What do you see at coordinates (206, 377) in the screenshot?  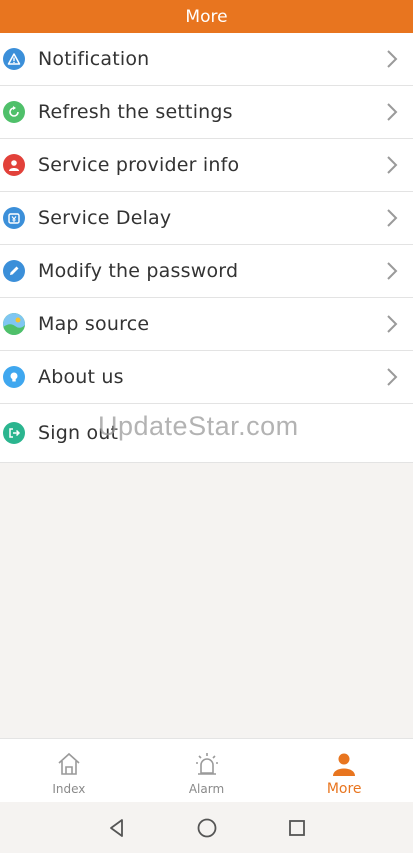 I see `menu-item-about-us: About us` at bounding box center [206, 377].